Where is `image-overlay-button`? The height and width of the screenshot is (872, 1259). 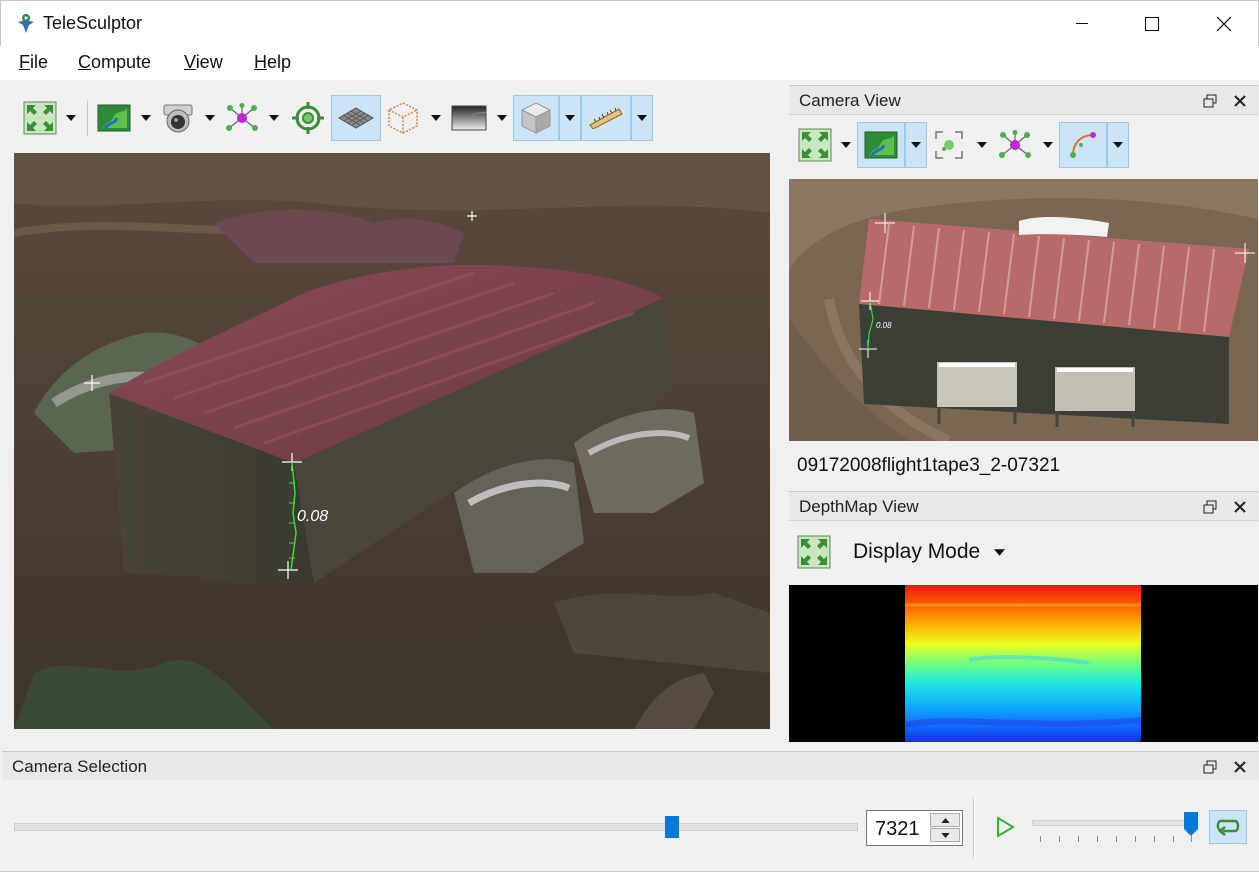 image-overlay-button is located at coordinates (114, 118).